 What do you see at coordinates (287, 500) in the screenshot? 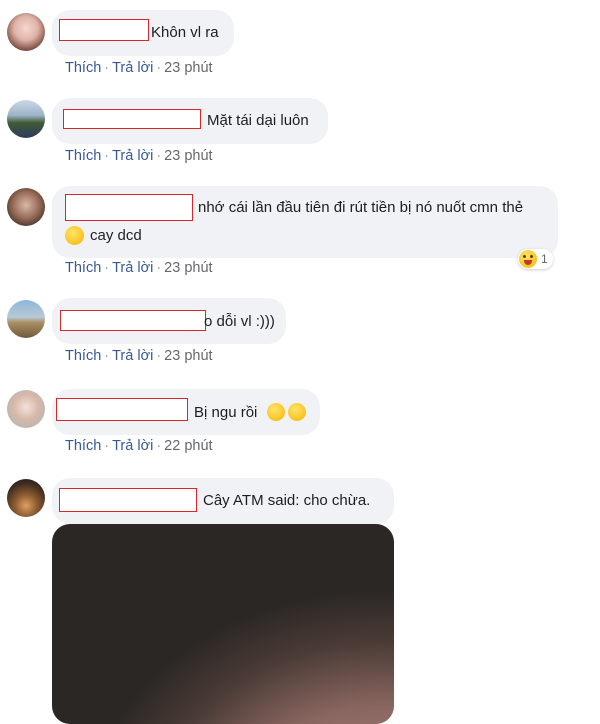
I see `comment-text: Cây ATM said: cho chừa.` at bounding box center [287, 500].